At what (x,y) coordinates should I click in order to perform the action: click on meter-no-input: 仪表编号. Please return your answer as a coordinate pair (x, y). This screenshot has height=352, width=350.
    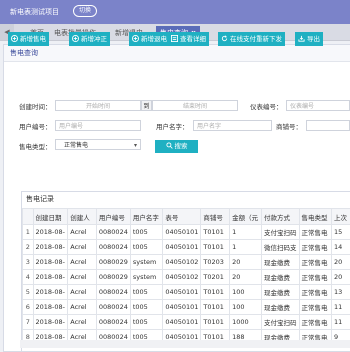
    Looking at the image, I should click on (318, 105).